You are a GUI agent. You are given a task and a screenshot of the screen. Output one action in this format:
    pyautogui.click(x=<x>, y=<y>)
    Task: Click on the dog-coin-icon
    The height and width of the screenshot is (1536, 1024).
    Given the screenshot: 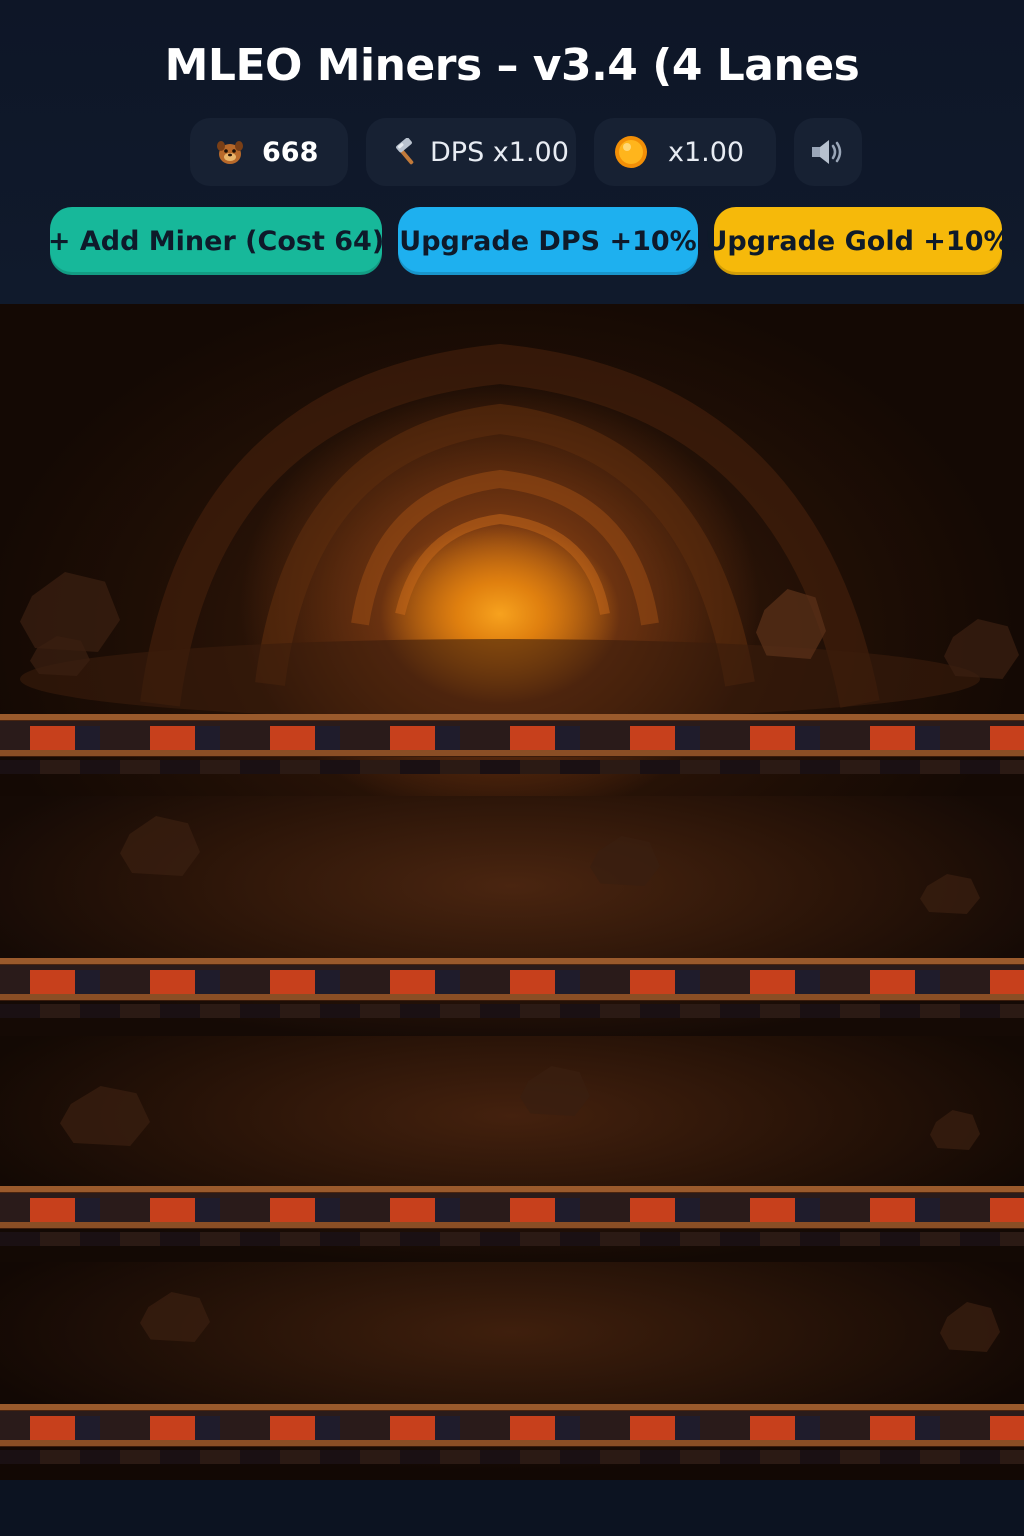 What is the action you would take?
    pyautogui.click(x=230, y=152)
    